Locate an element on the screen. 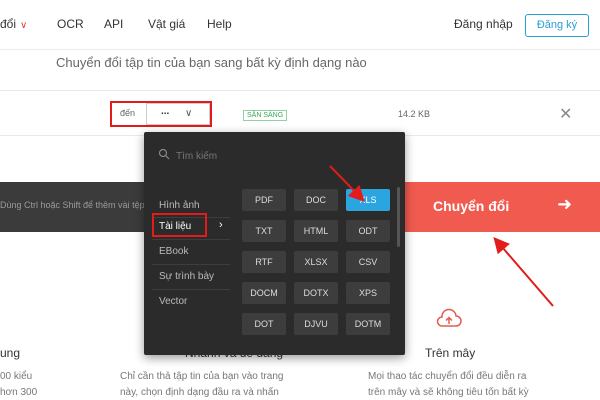  category-presentation: Sự trình bày is located at coordinates (189, 277).